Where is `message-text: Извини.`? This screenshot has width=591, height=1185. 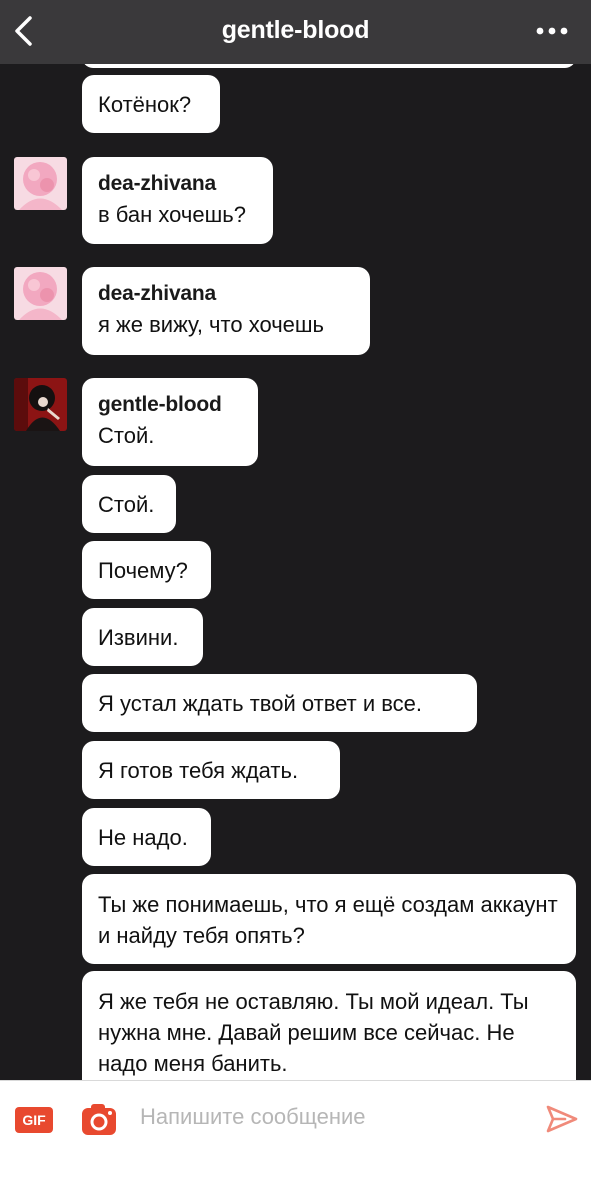 message-text: Извини. is located at coordinates (138, 637).